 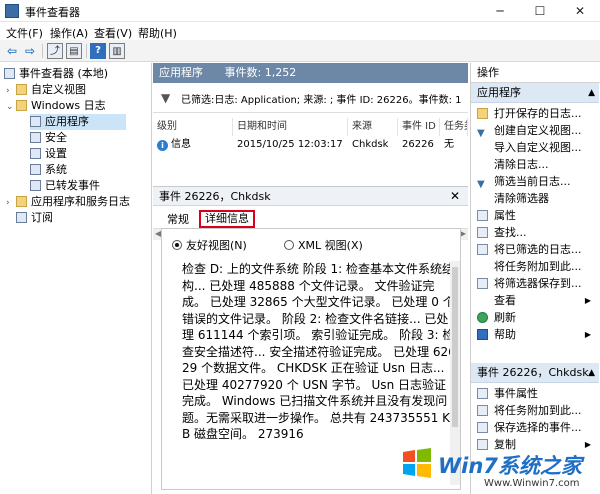 What do you see at coordinates (11, 107) in the screenshot?
I see `collapse-icon: ⌄` at bounding box center [11, 107].